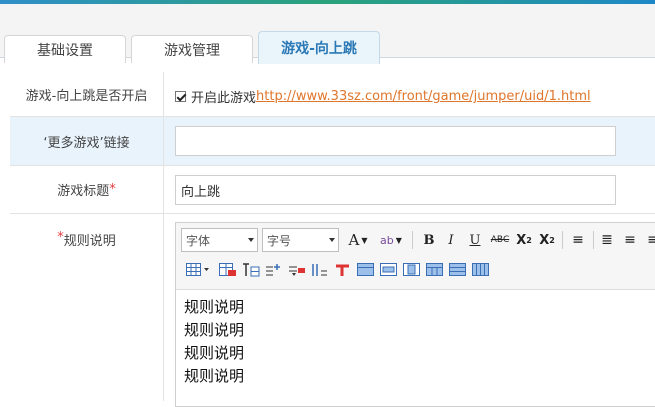 The image size is (655, 407). Describe the element at coordinates (112, 189) in the screenshot. I see `title-required-mark: *` at that location.